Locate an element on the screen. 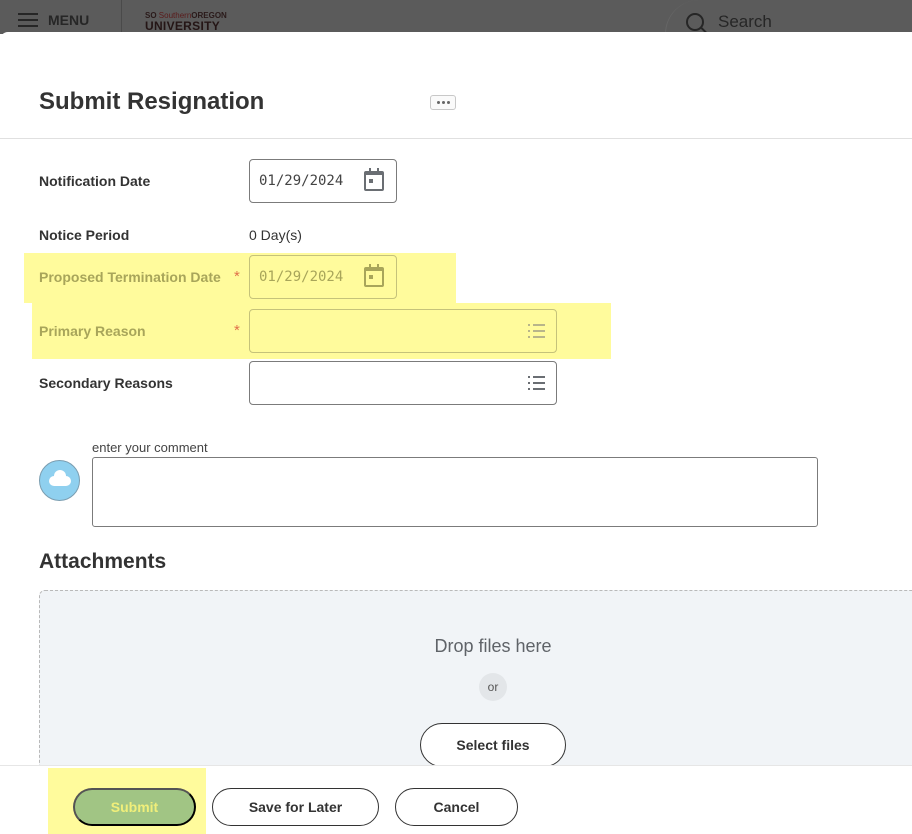  submit-button: Submit is located at coordinates (134, 807).